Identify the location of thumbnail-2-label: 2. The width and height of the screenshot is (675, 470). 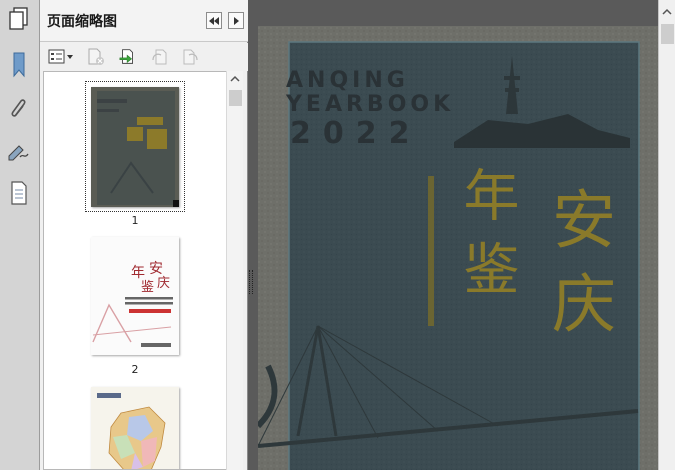
(135, 369).